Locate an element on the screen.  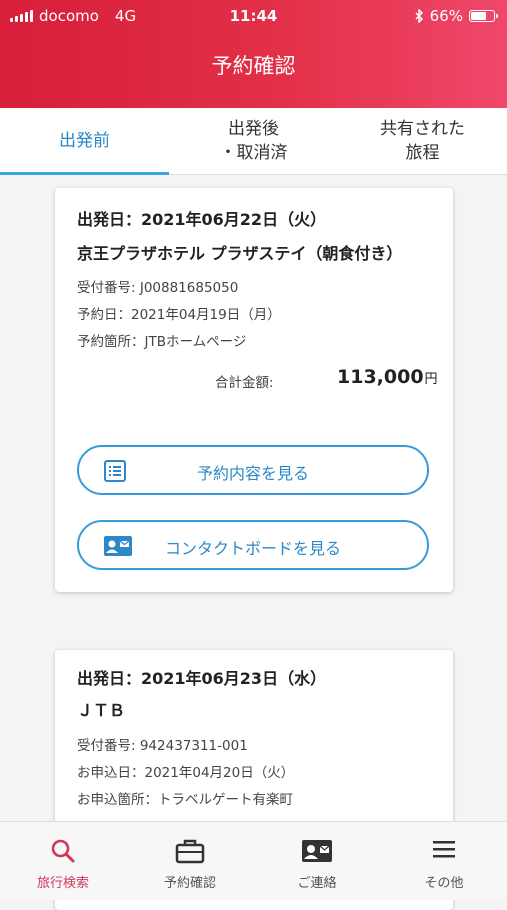
tab-label: 出発前 is located at coordinates (84, 141).